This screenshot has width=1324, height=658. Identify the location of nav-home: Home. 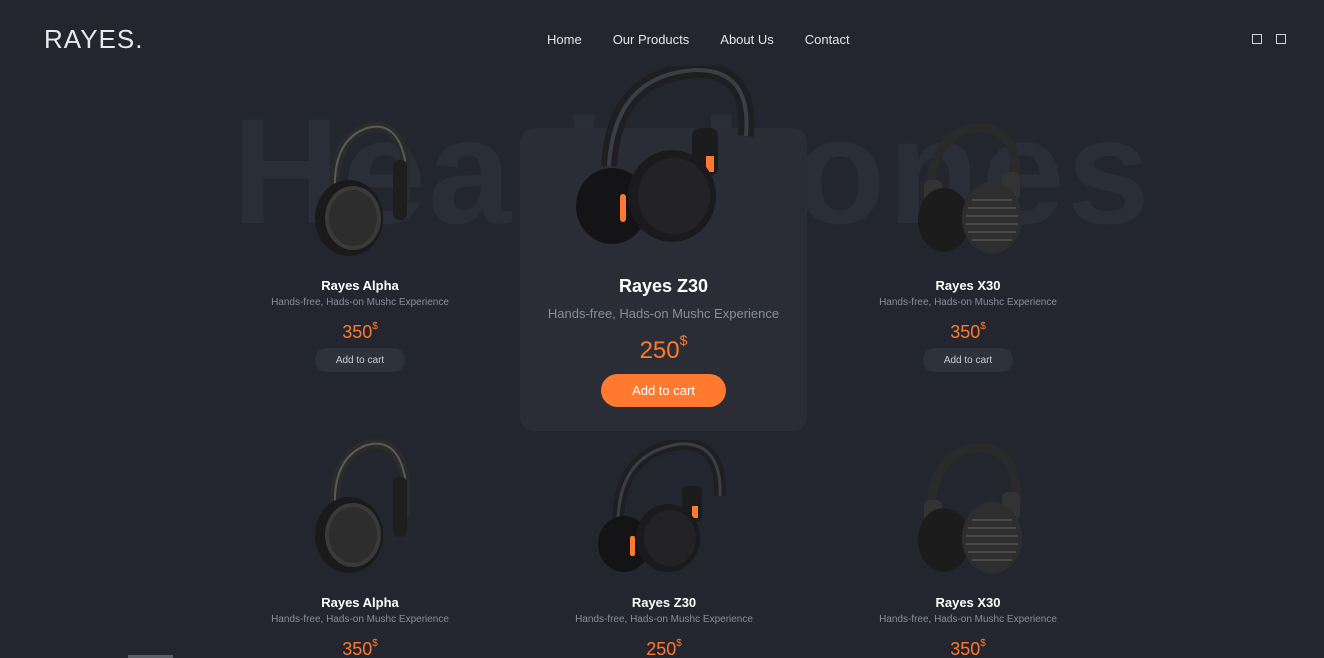
(564, 39).